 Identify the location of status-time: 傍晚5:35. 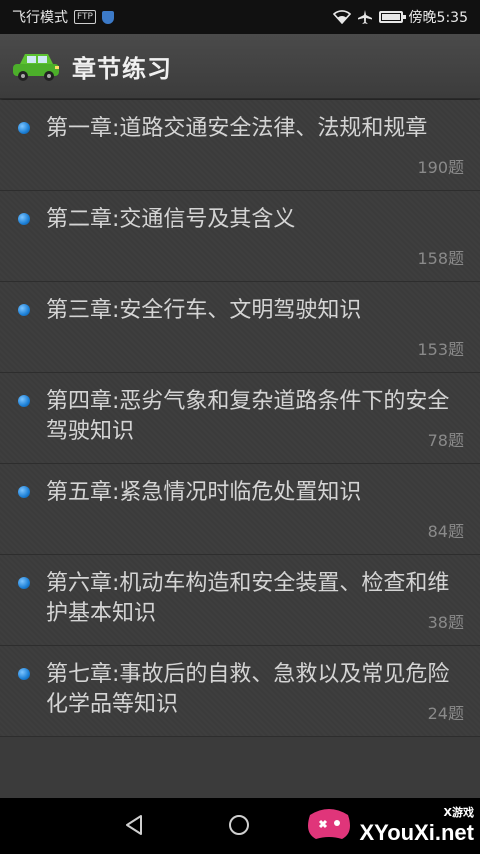
(438, 18).